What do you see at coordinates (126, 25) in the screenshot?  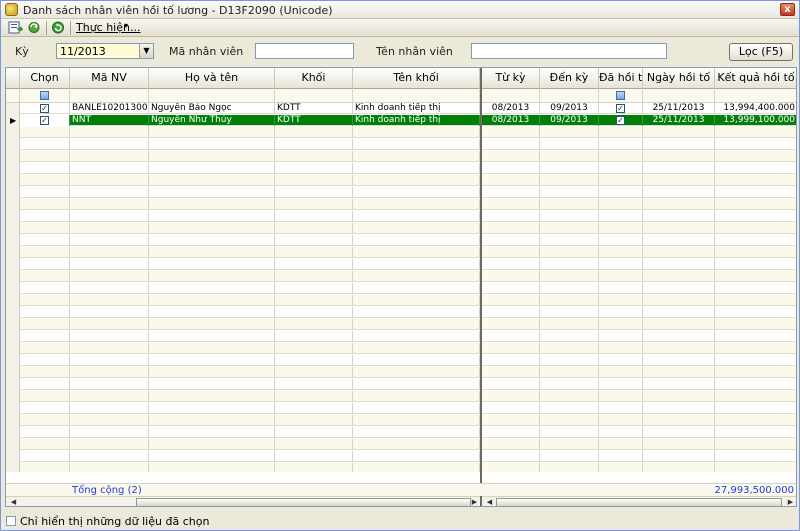 I see `chevron-down-icon: ▾` at bounding box center [126, 25].